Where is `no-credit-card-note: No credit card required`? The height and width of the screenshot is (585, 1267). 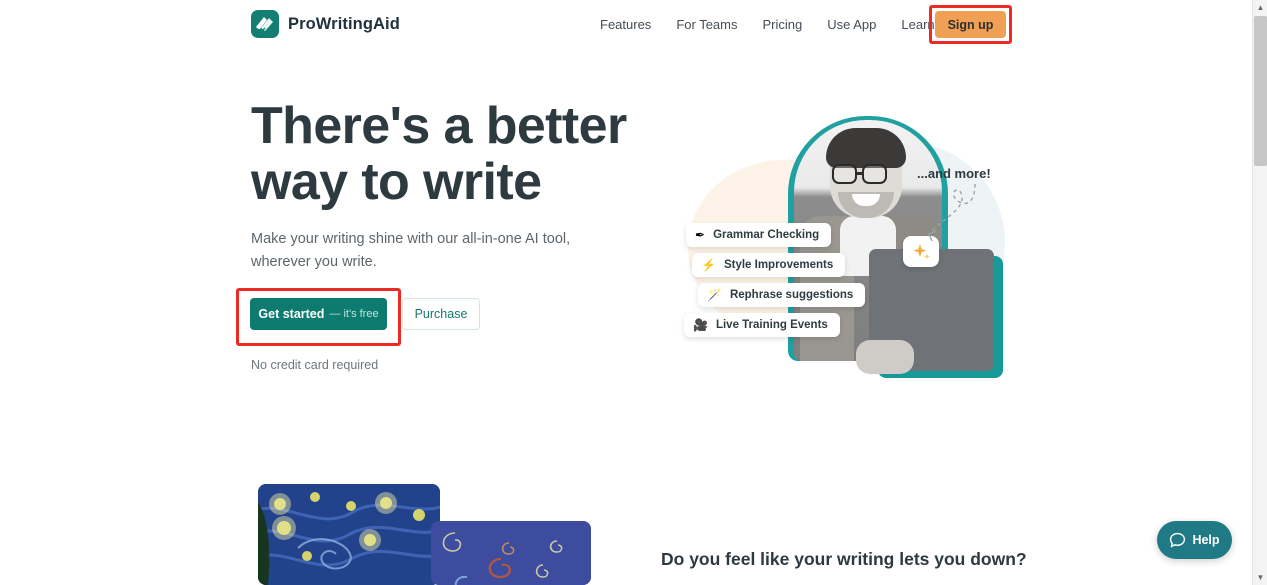 no-credit-card-note: No credit card required is located at coordinates (315, 365).